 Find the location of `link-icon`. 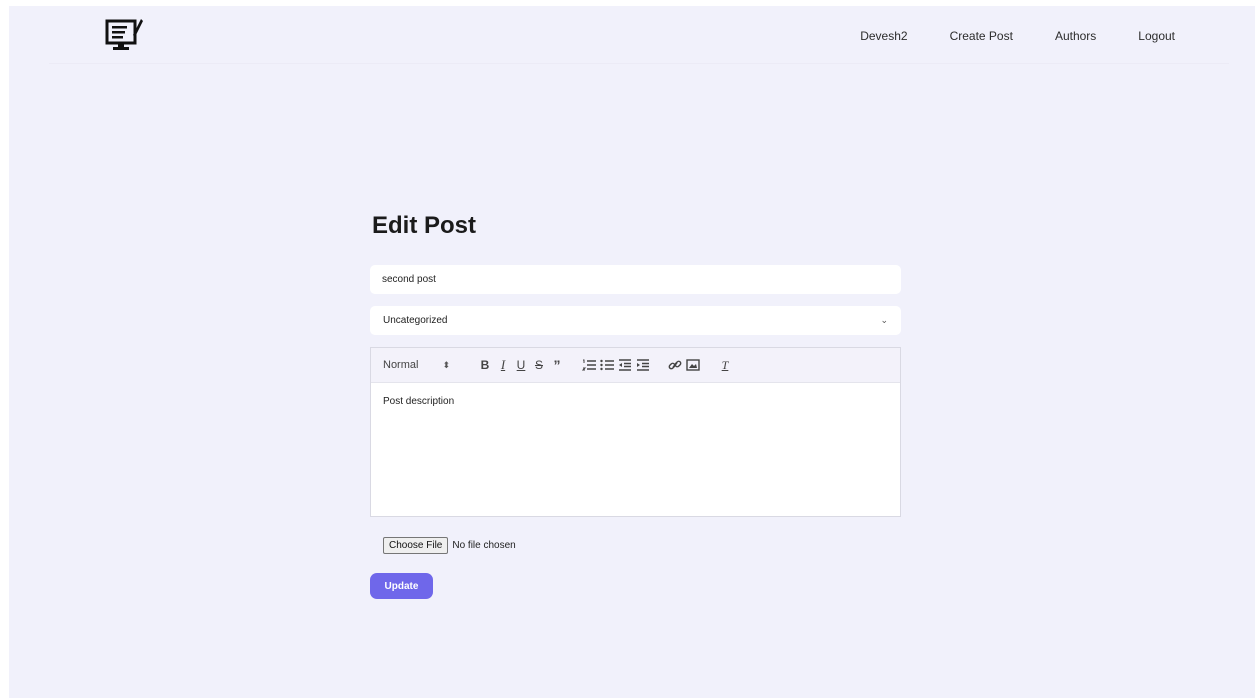

link-icon is located at coordinates (675, 365).